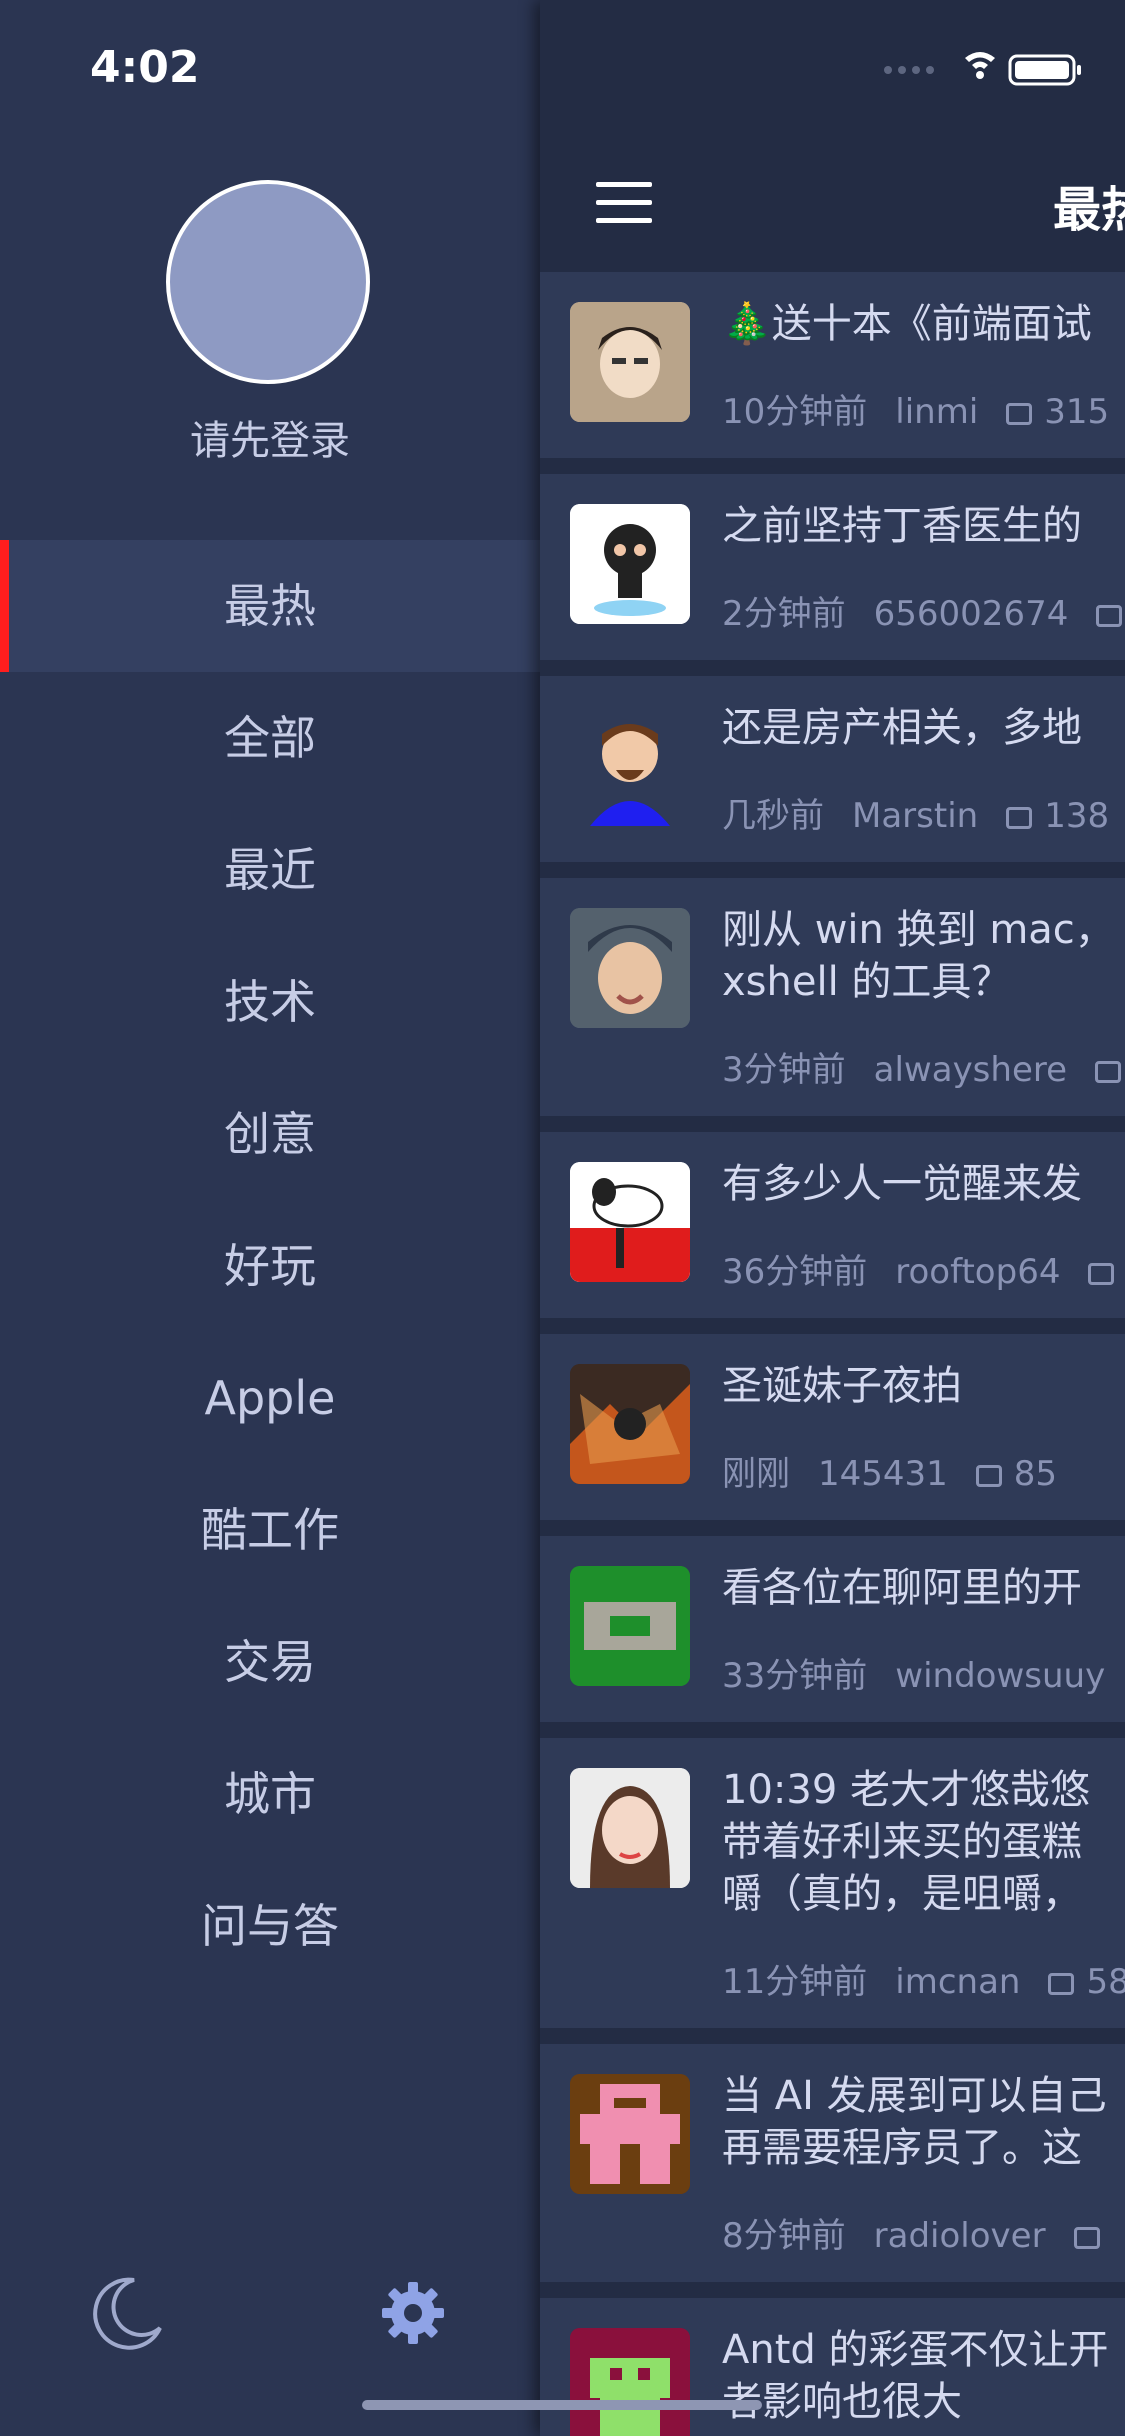 The image size is (1125, 2436). Describe the element at coordinates (914, 2122) in the screenshot. I see `topic-title: 当 AI 发展到可以自己 再需要程序员了。这` at that location.